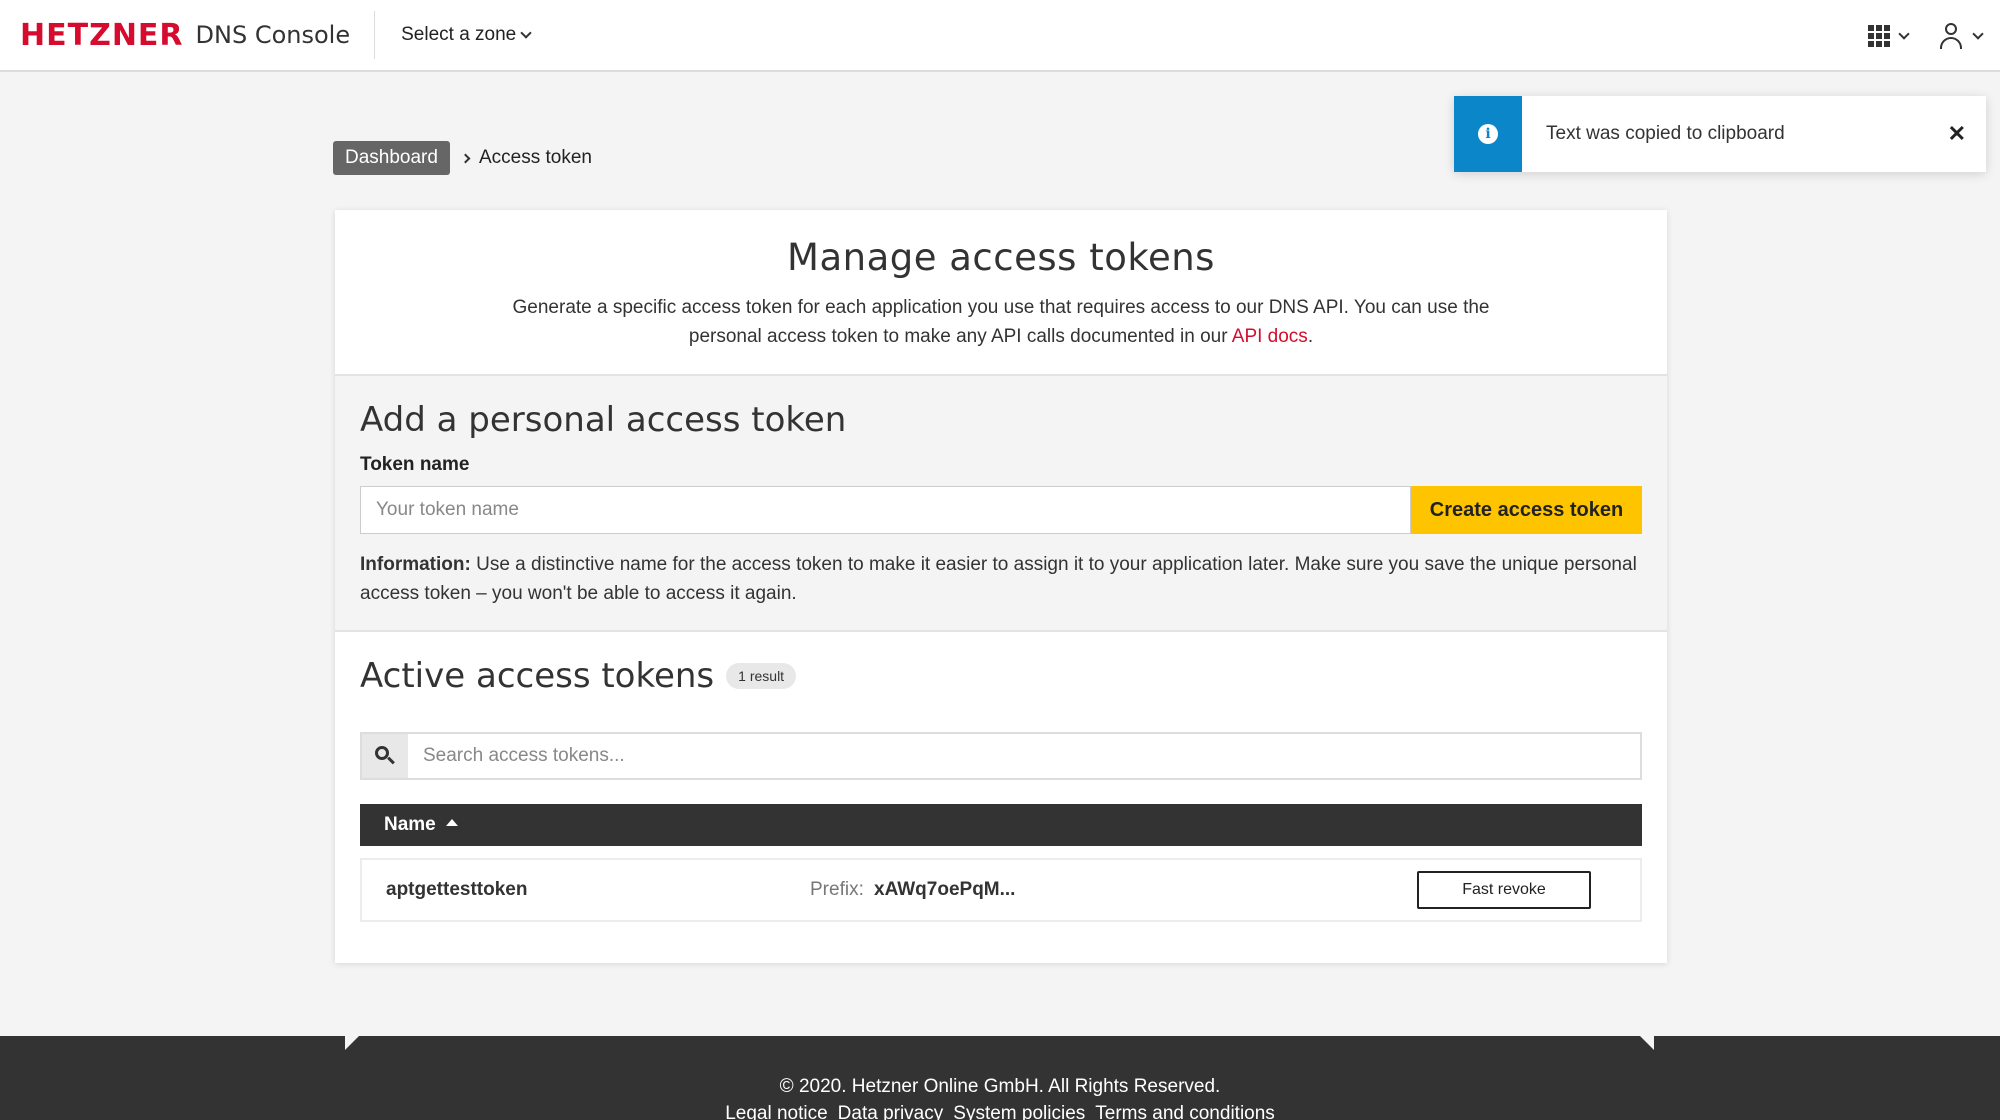 Image resolution: width=2000 pixels, height=1120 pixels. What do you see at coordinates (1526, 510) in the screenshot?
I see `create-access-token-button: Create access token` at bounding box center [1526, 510].